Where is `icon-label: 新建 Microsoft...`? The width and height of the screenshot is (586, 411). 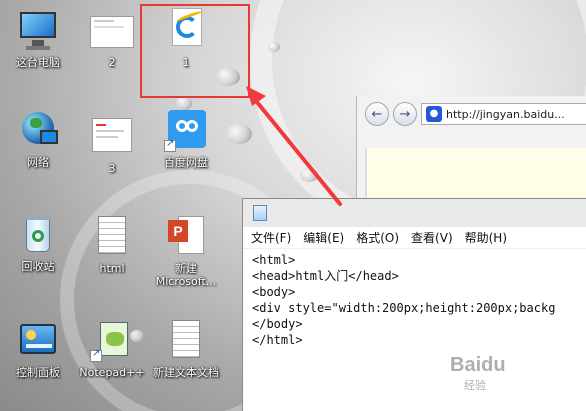 icon-label: 新建 Microsoft... is located at coordinates (186, 275).